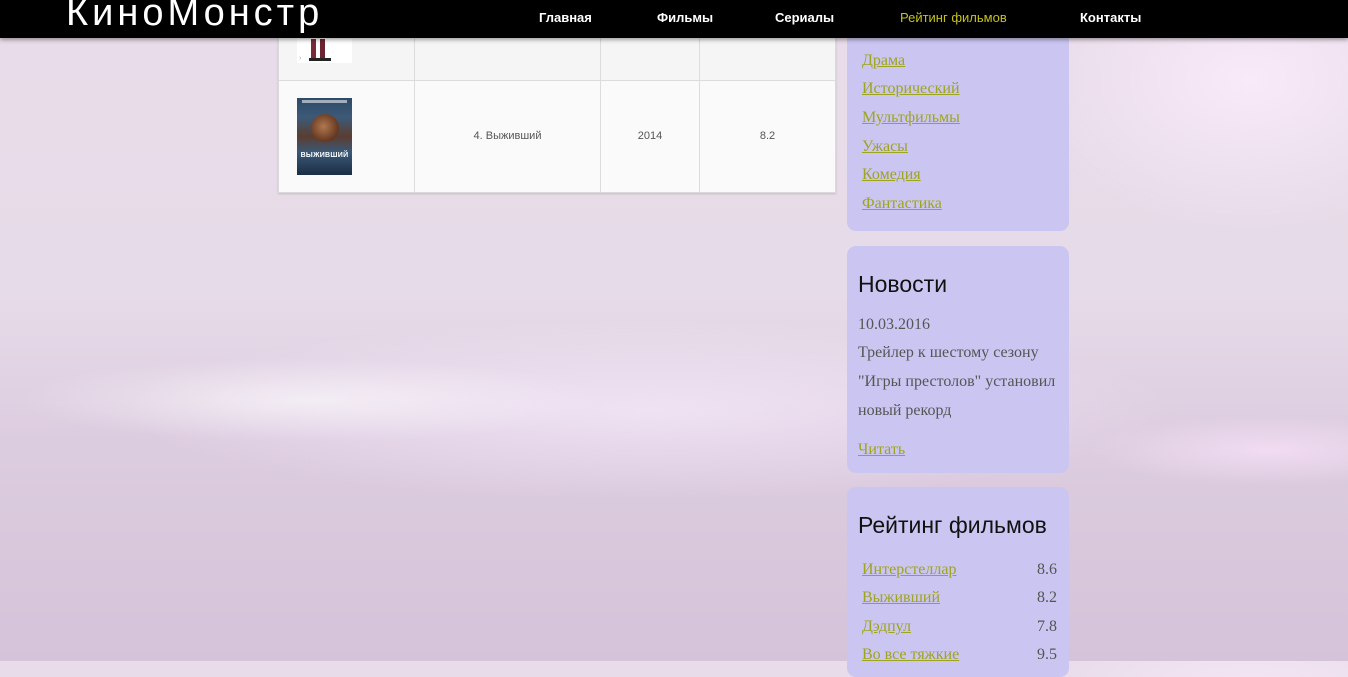 Image resolution: width=1348 pixels, height=677 pixels. Describe the element at coordinates (903, 284) in the screenshot. I see `news-heading: Новости` at that location.